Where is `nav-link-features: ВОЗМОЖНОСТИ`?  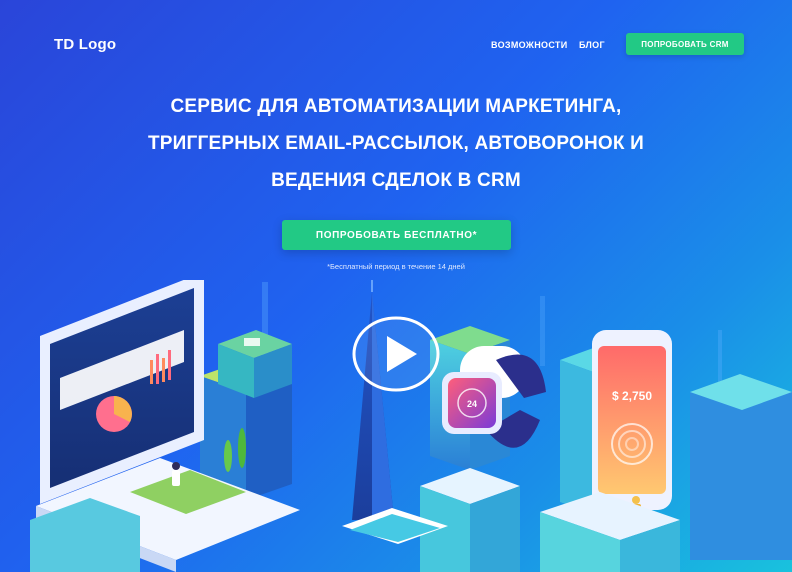
nav-link-features: ВОЗМОЖНОСТИ is located at coordinates (529, 45).